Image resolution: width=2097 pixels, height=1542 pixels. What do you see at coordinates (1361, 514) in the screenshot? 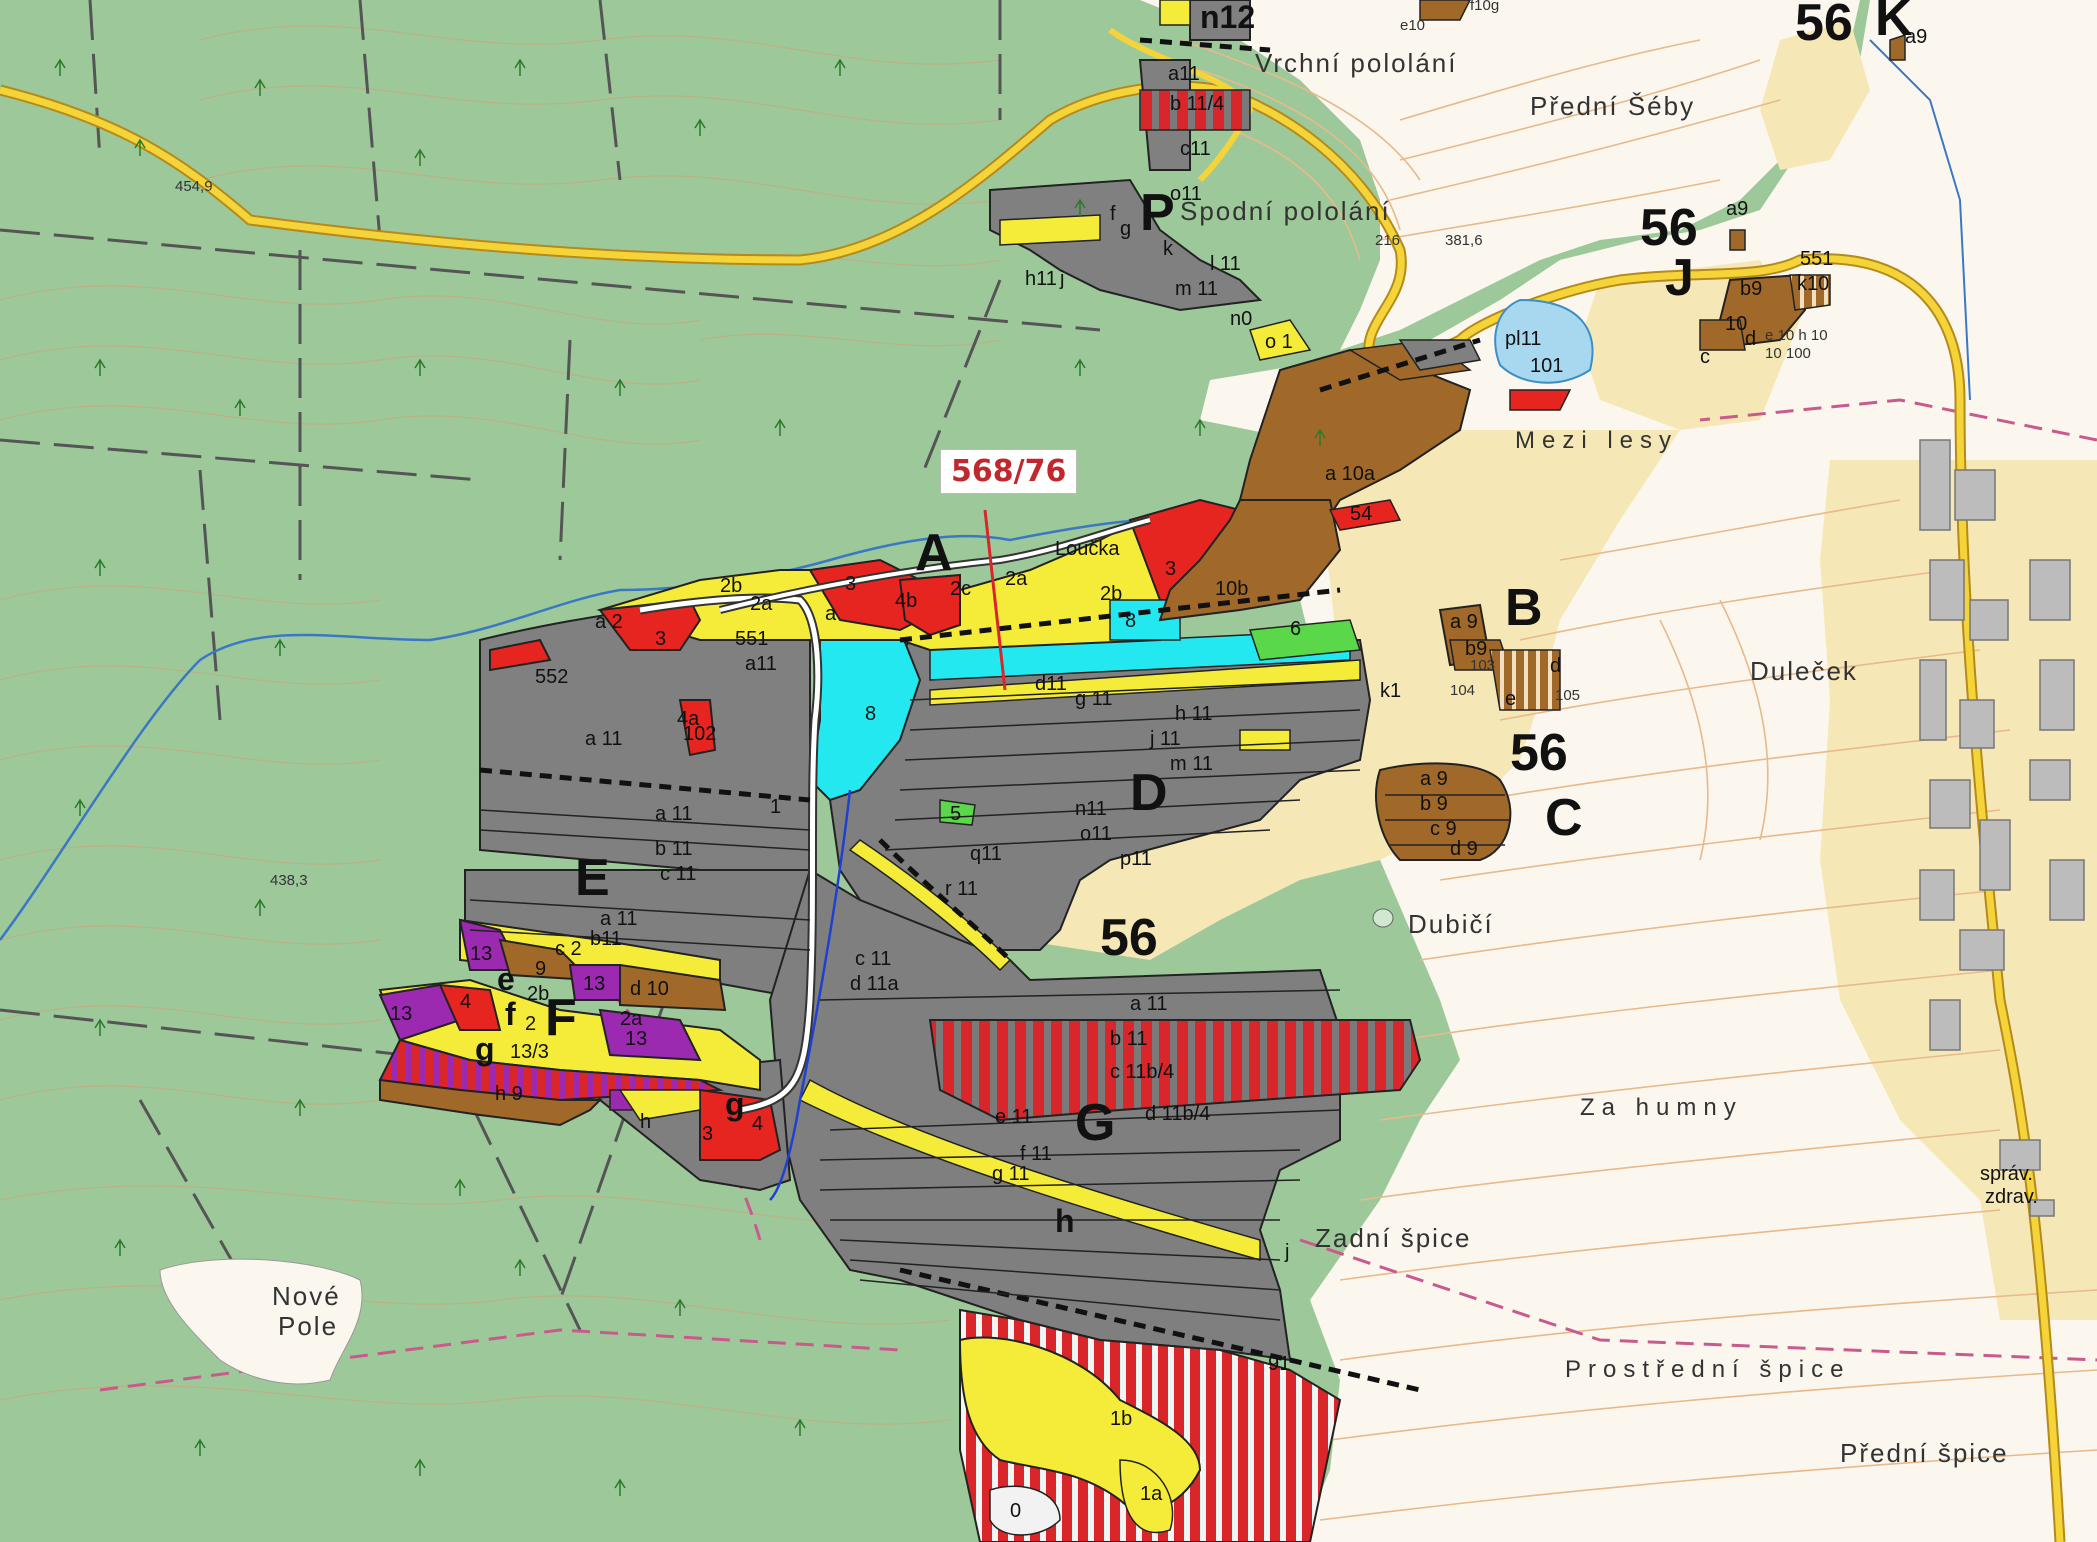
I see `lbl-54: 54` at bounding box center [1361, 514].